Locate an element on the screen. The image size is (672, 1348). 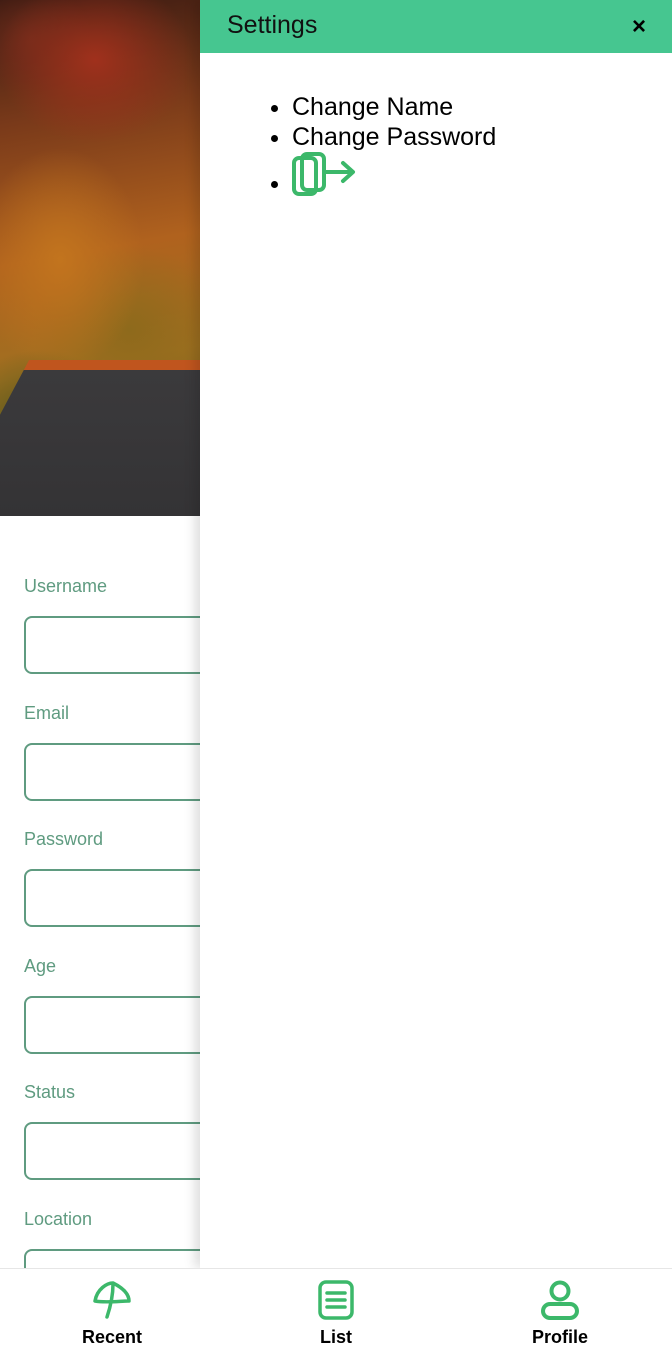
settings-item-change-name: Change Name is located at coordinates (394, 107).